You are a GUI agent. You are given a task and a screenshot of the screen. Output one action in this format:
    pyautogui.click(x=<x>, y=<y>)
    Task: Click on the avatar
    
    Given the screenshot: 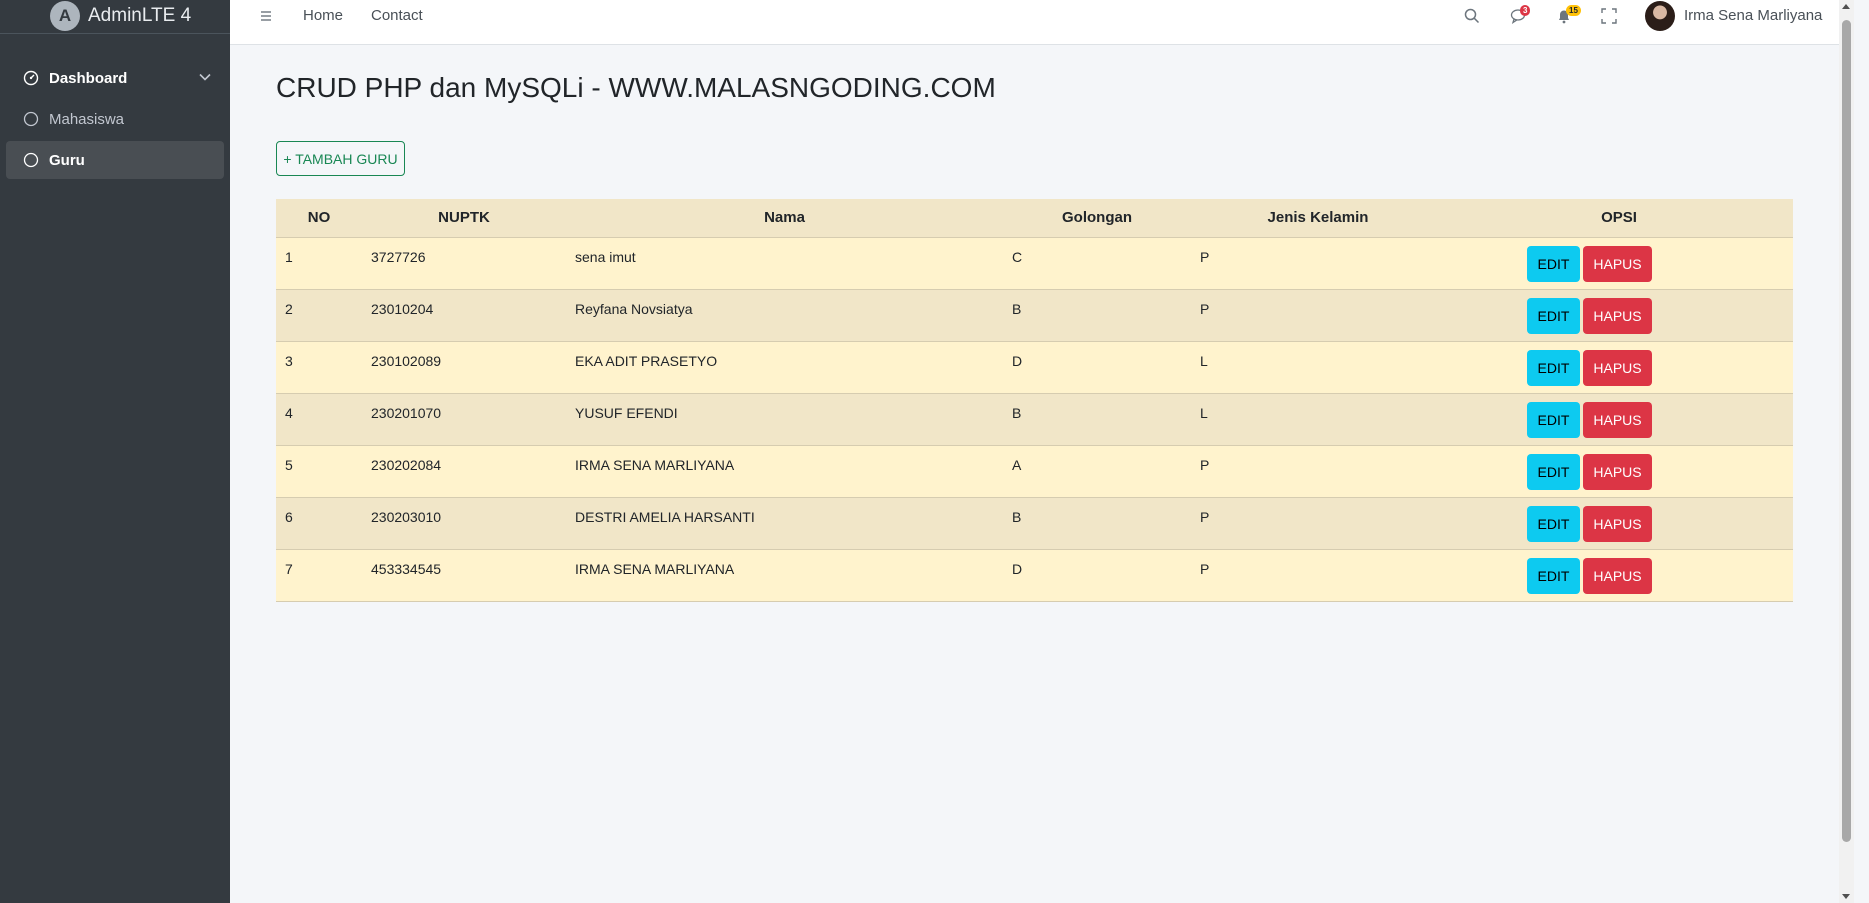 What is the action you would take?
    pyautogui.click(x=1660, y=16)
    